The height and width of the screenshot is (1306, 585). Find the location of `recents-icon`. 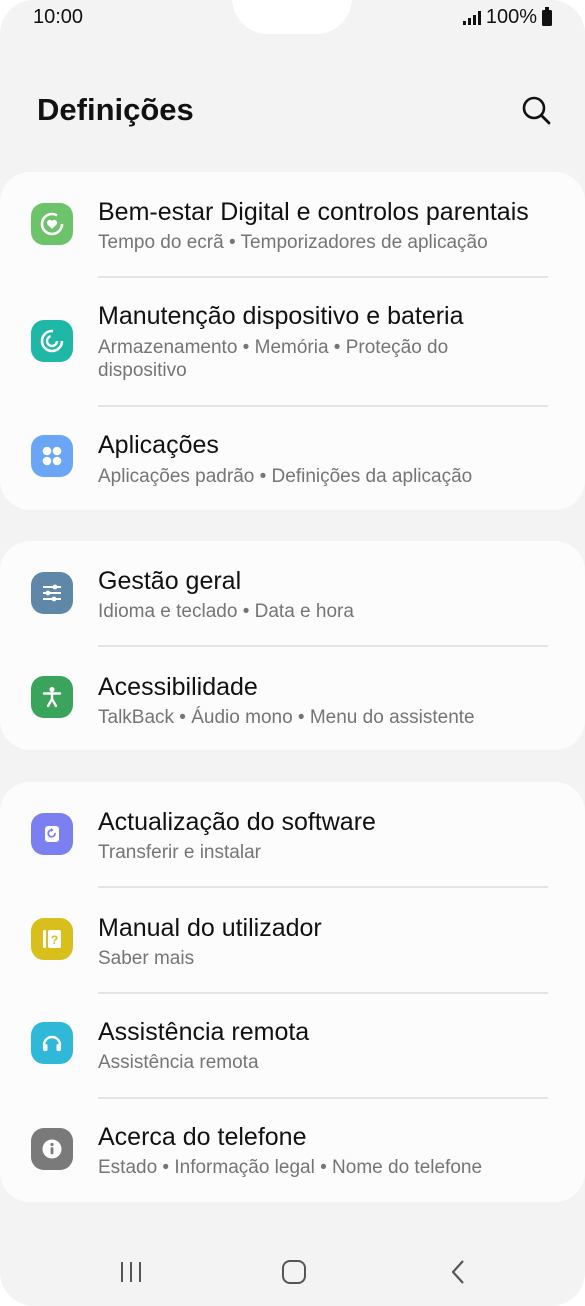

recents-icon is located at coordinates (131, 1272).